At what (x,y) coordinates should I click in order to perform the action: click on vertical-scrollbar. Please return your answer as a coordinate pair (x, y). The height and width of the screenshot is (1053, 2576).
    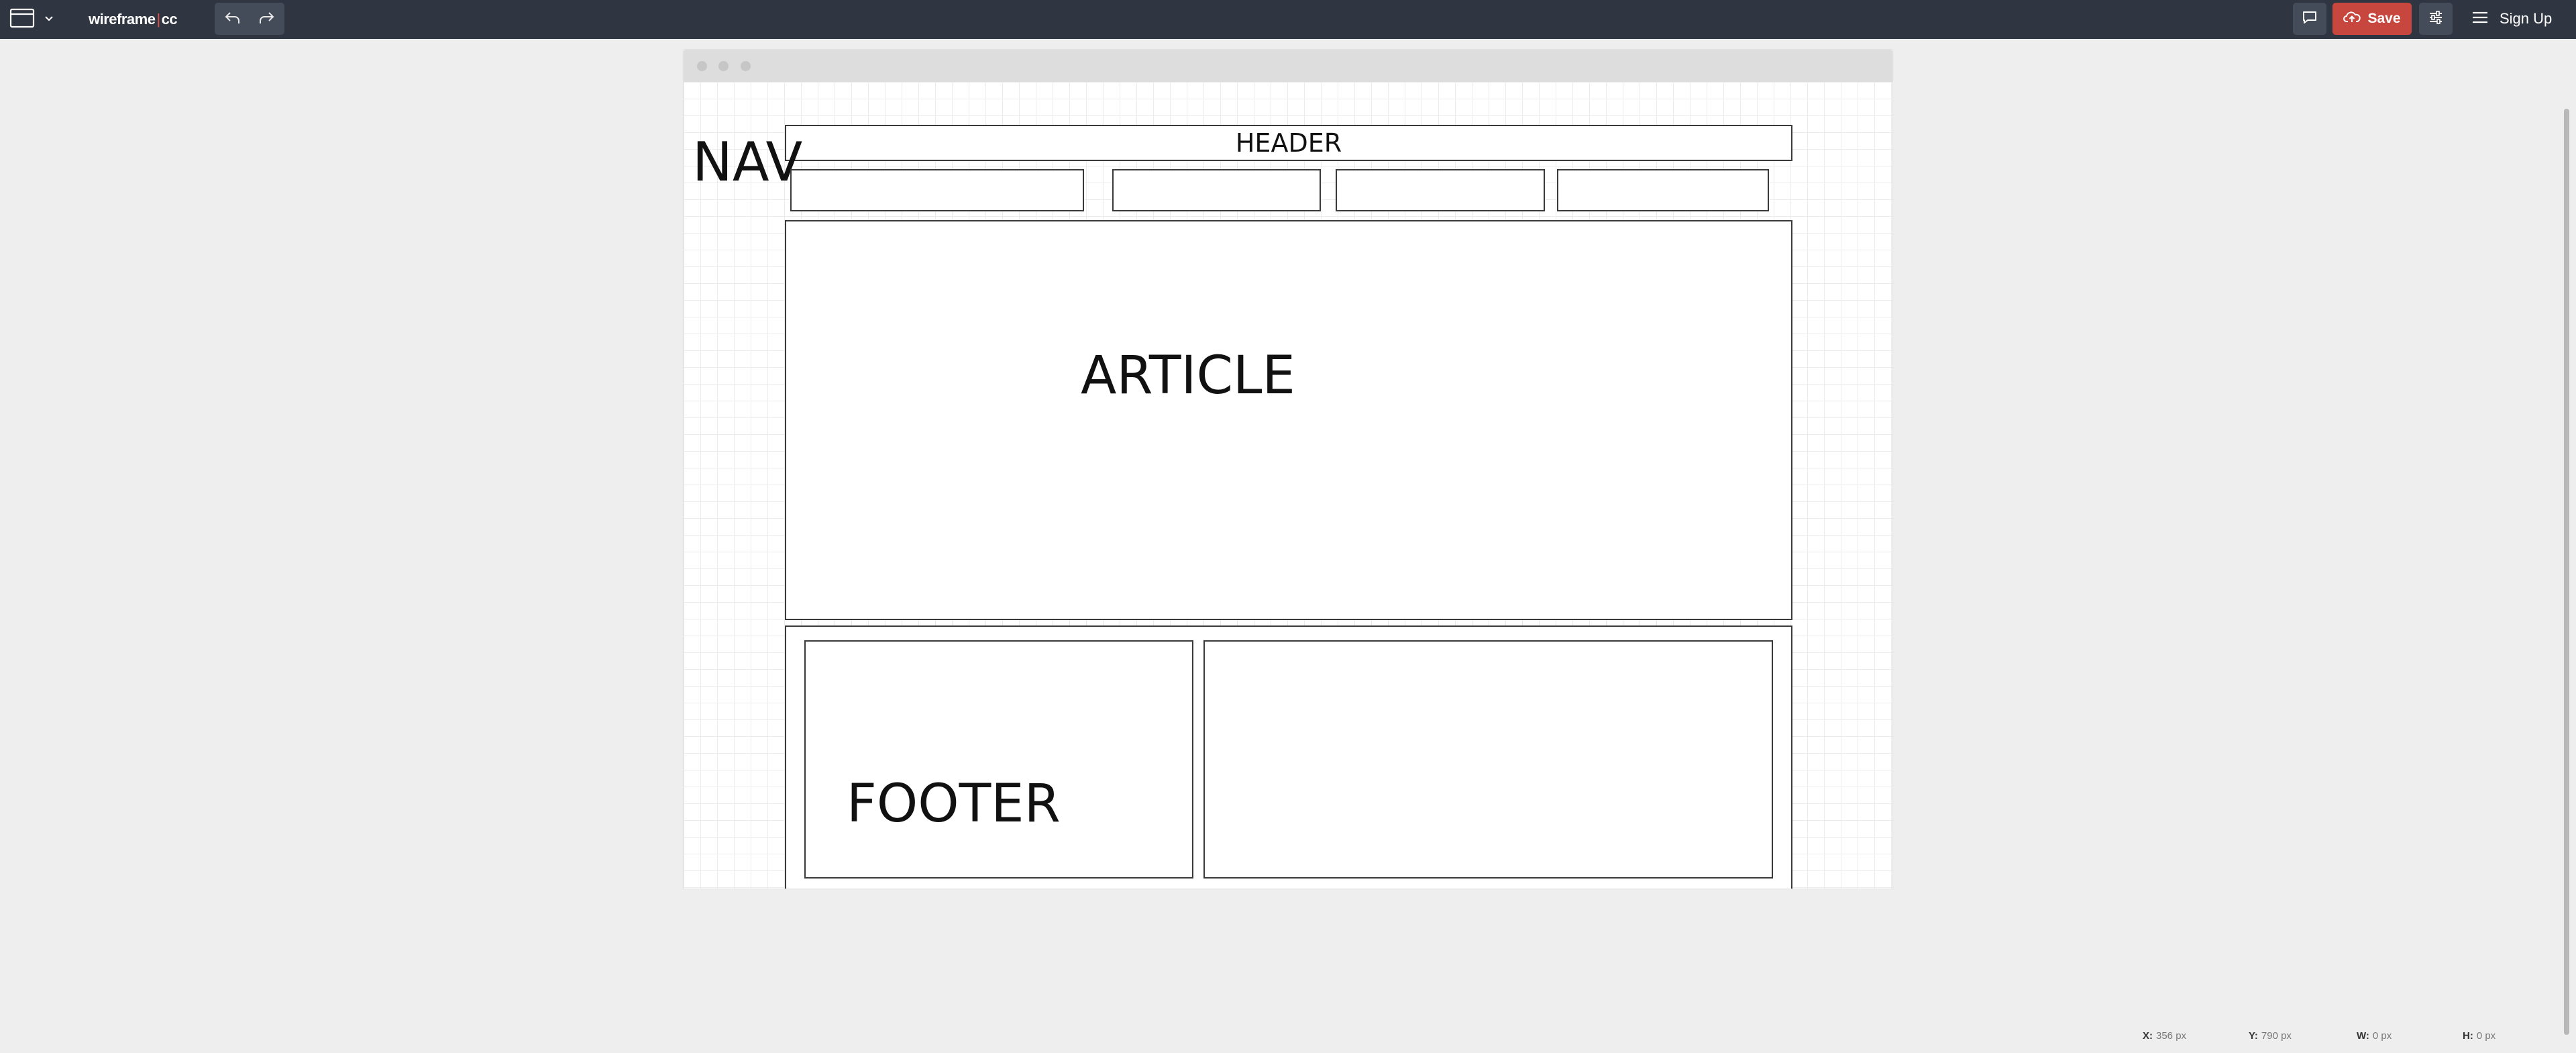
    Looking at the image, I should click on (2568, 546).